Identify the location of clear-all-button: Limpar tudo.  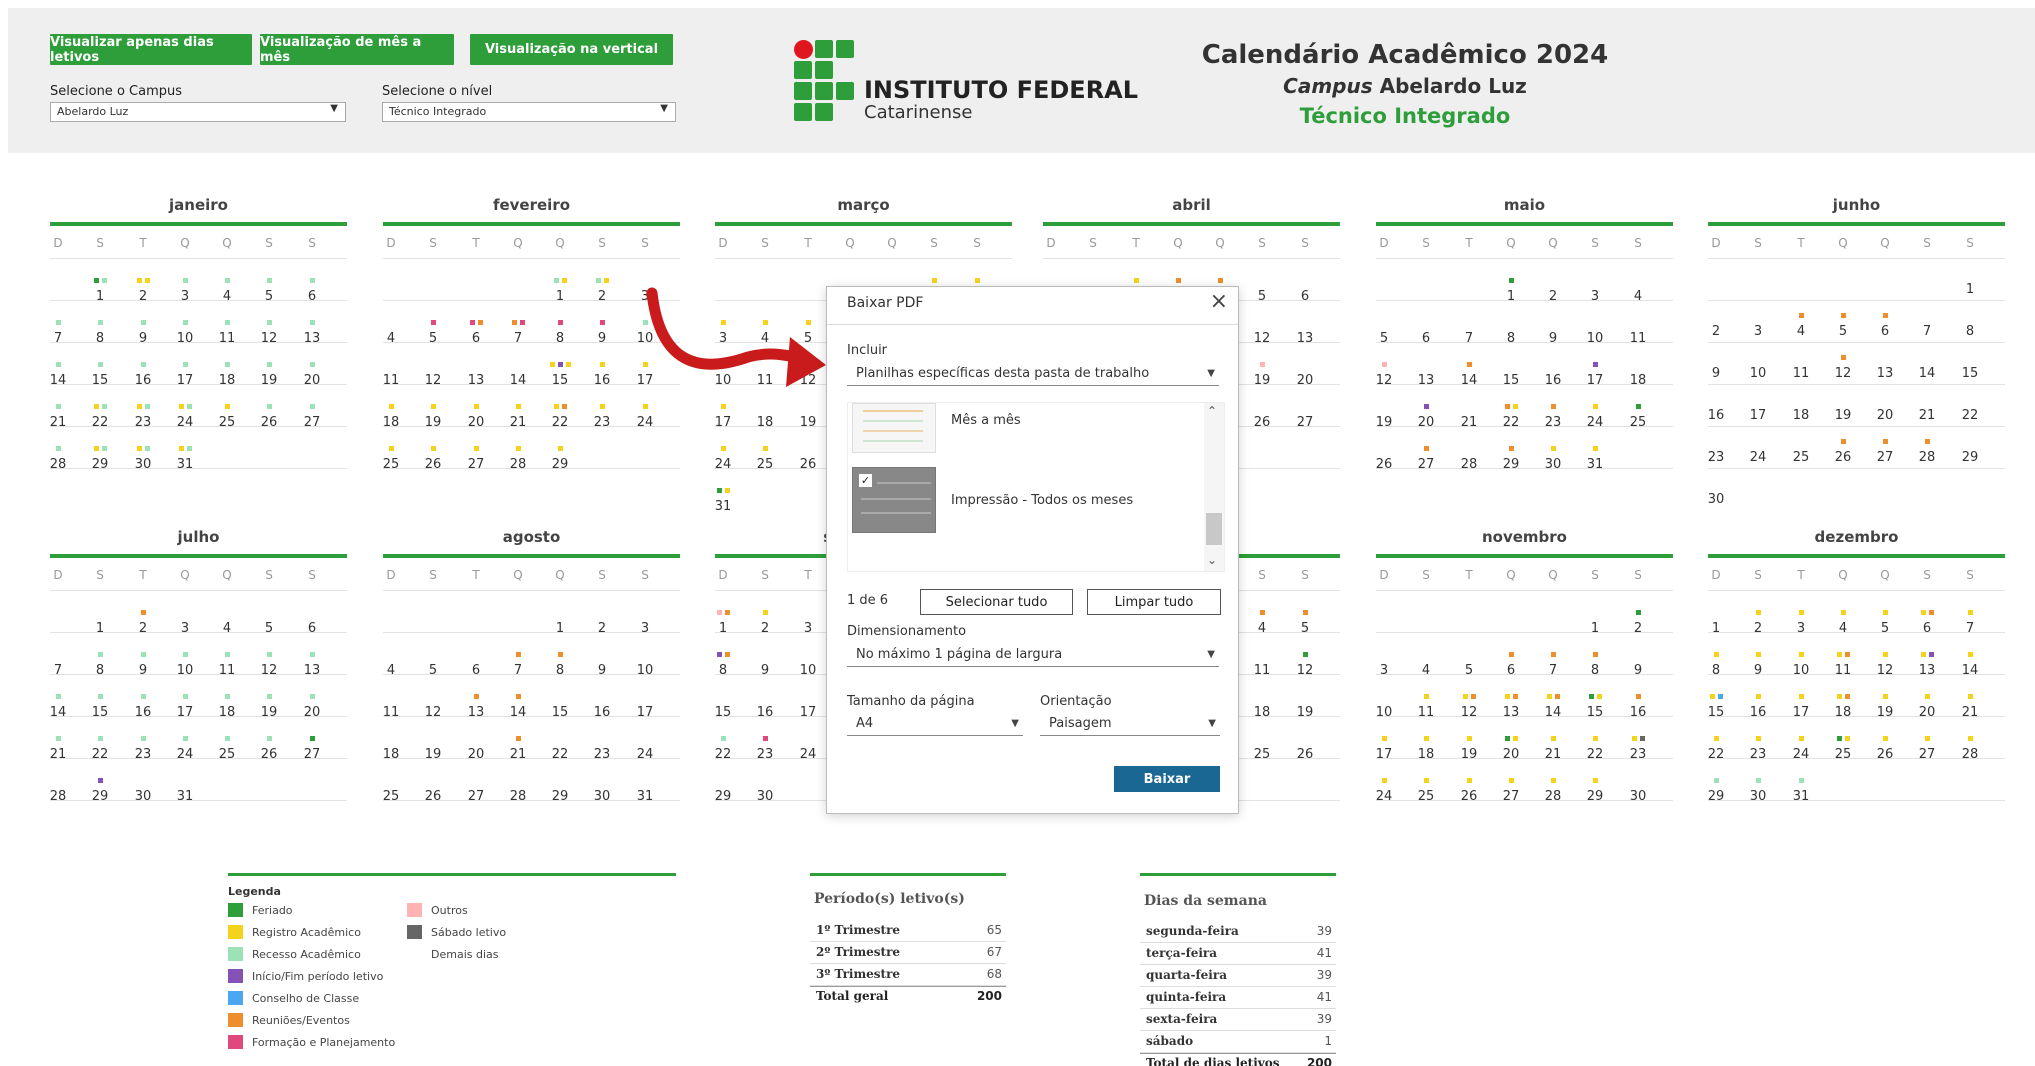
(1154, 602).